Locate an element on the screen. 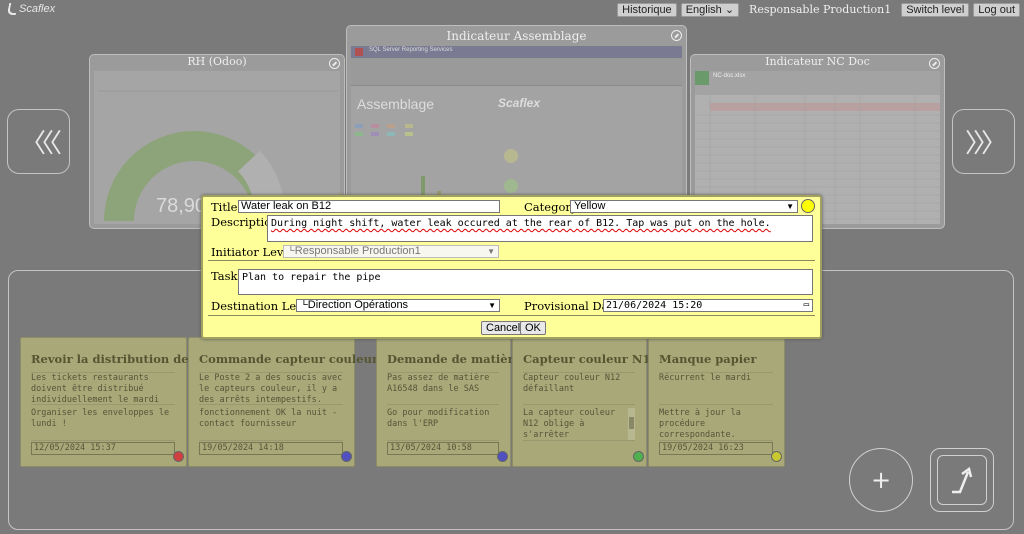 The image size is (1024, 534). note-title: Revoir la distribution de tickets is located at coordinates (134, 359).